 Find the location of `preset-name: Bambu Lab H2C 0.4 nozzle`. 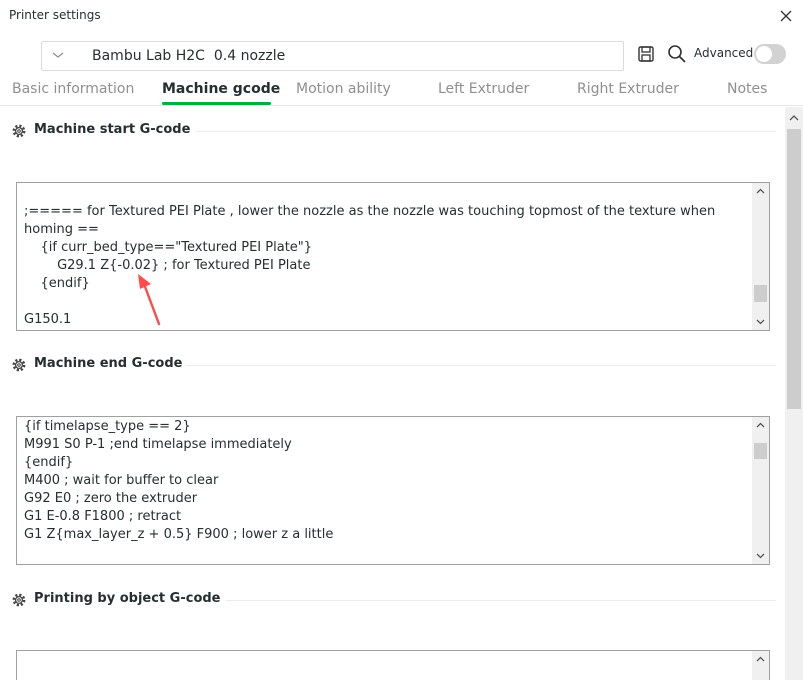

preset-name: Bambu Lab H2C 0.4 nozzle is located at coordinates (189, 56).